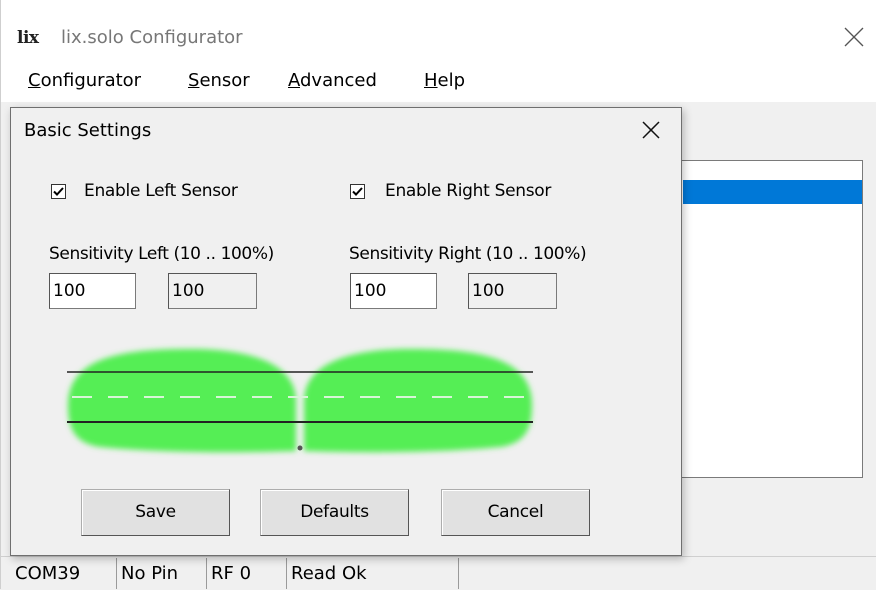 The height and width of the screenshot is (590, 876). I want to click on status-port: COM39, so click(64, 573).